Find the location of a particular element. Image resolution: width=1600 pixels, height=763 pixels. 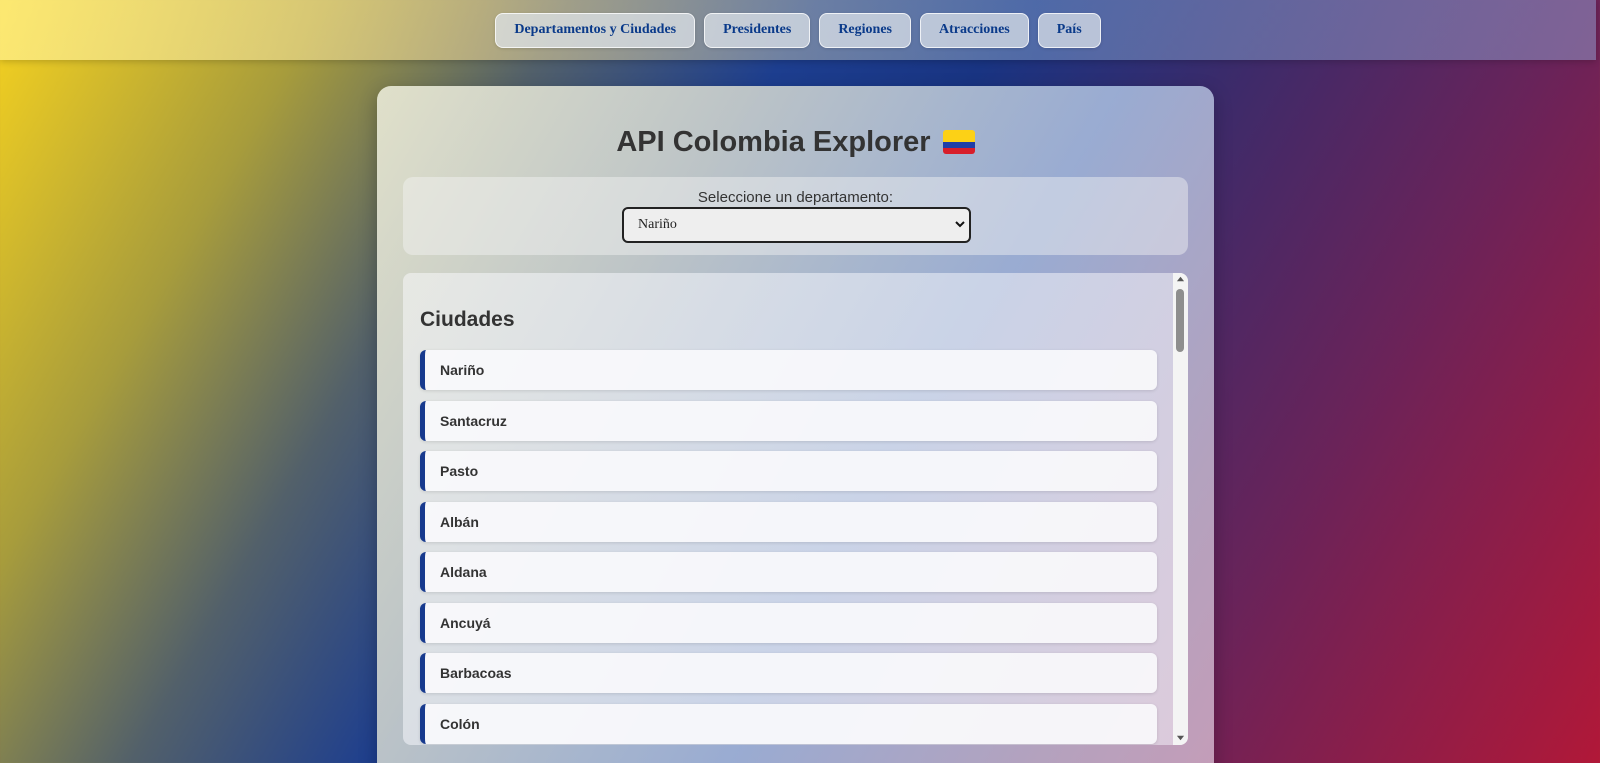

chevron-down-icon is located at coordinates (960, 224).